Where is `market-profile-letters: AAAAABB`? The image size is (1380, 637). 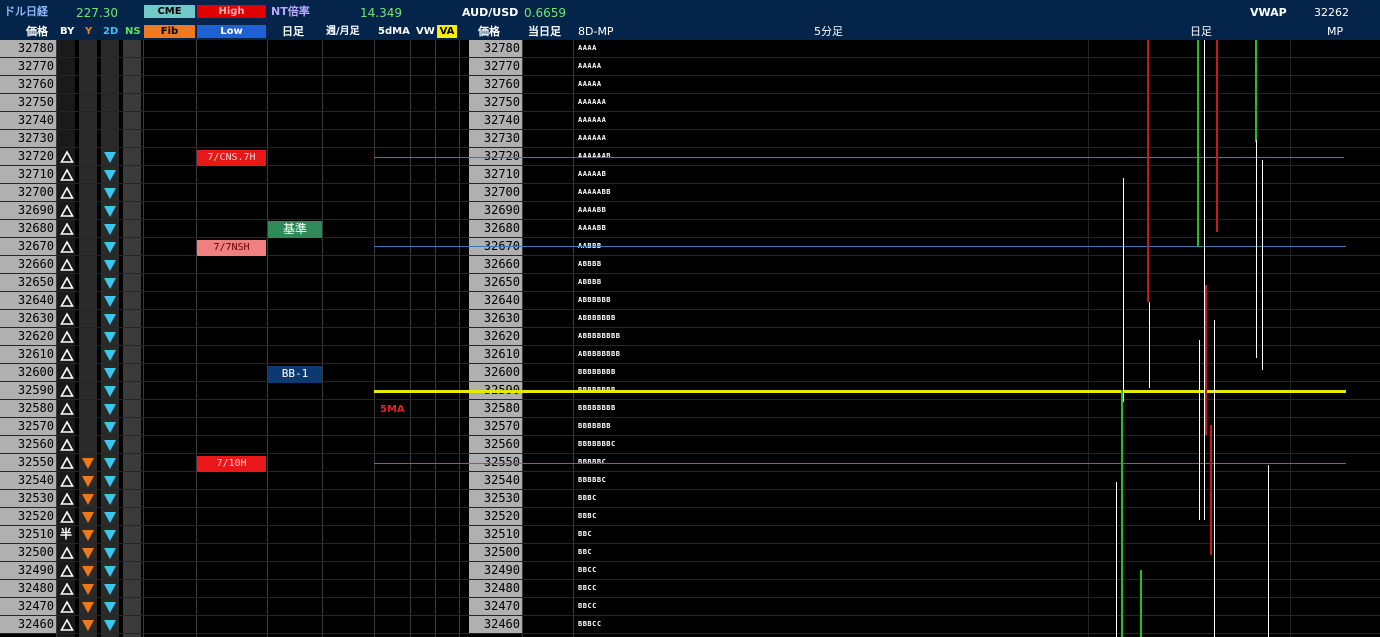
market-profile-letters: AAAAABB is located at coordinates (595, 192).